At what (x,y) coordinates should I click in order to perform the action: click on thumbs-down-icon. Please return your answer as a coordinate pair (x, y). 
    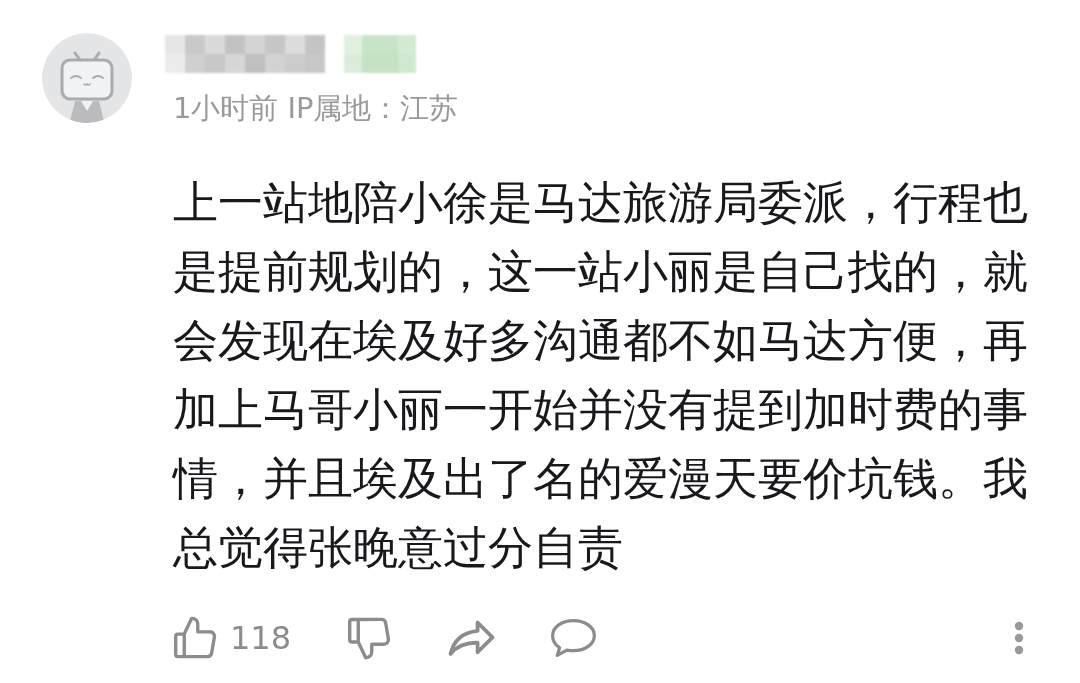
    Looking at the image, I should click on (370, 638).